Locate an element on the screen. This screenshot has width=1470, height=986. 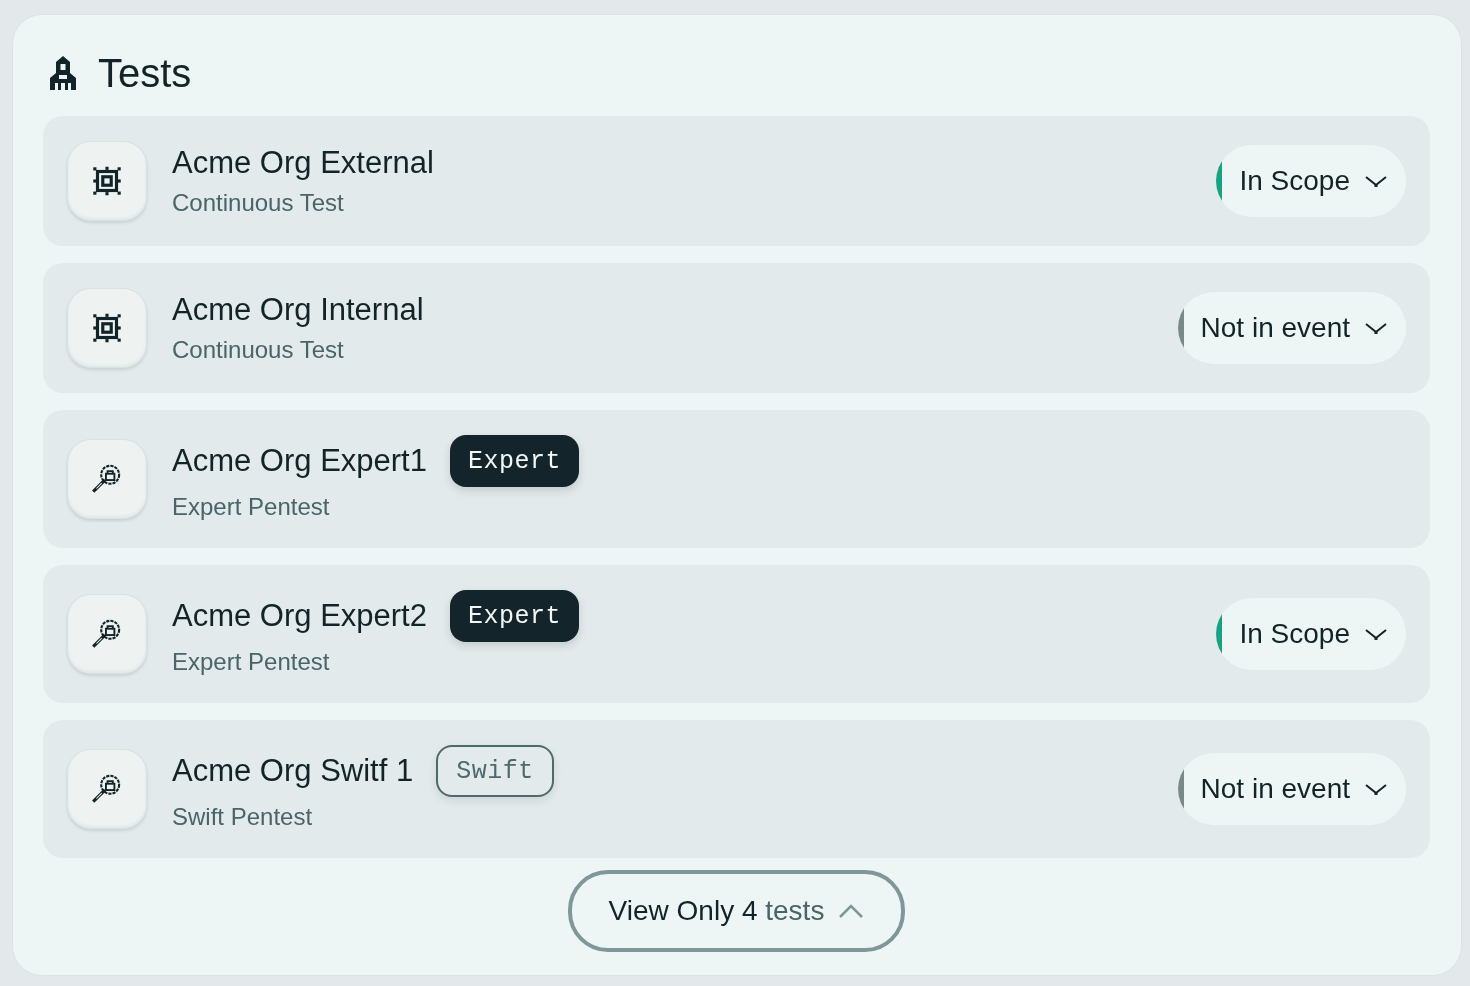
test-name: Acme Org Switf 1 is located at coordinates (293, 771).